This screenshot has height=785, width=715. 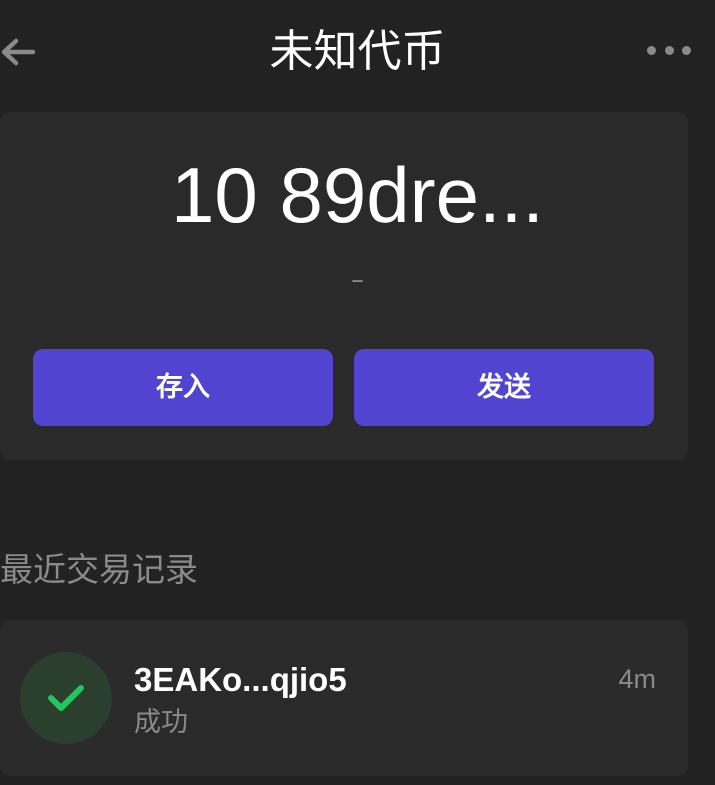 What do you see at coordinates (357, 280) in the screenshot?
I see `fiat-value: –` at bounding box center [357, 280].